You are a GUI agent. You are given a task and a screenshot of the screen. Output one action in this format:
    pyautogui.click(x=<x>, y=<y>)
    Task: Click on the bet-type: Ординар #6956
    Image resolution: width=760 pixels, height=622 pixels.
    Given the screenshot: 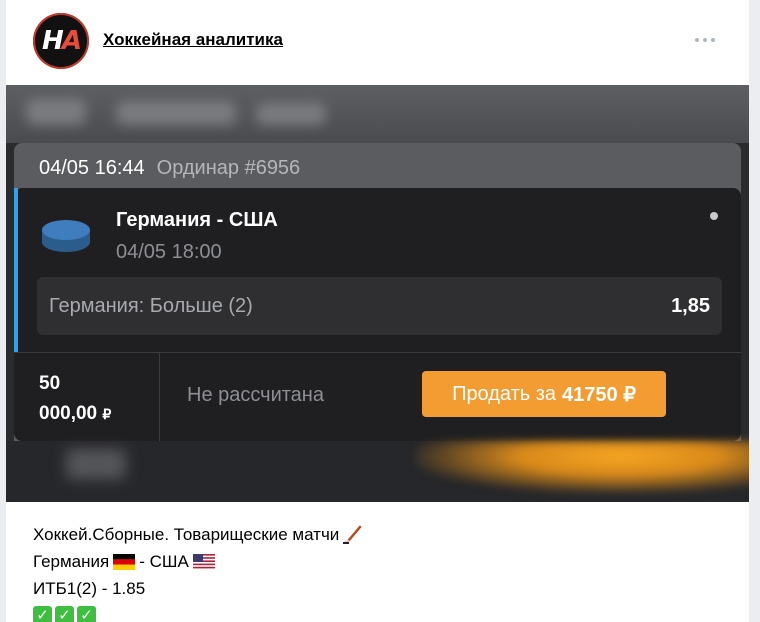 What is the action you would take?
    pyautogui.click(x=228, y=168)
    